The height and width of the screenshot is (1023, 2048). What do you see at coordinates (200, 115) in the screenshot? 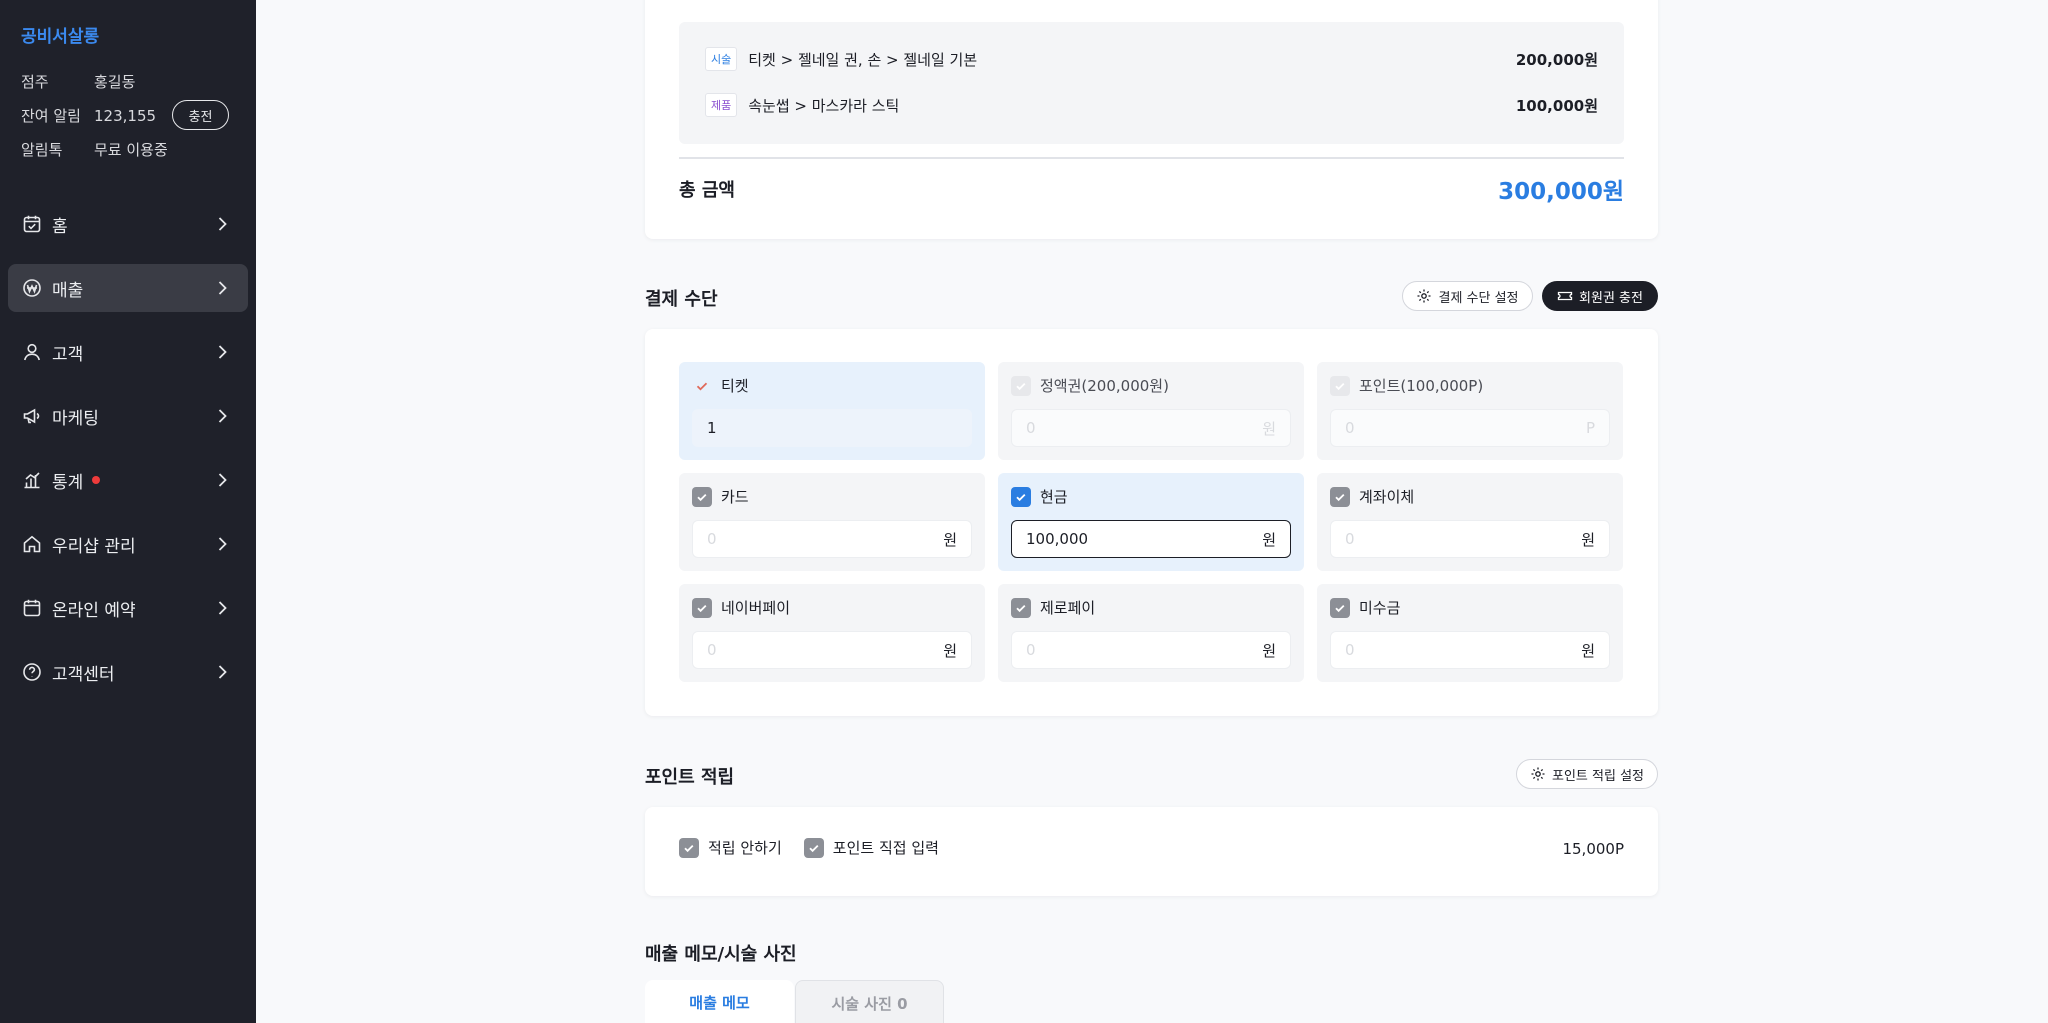
I see `recharge-button: 충전` at bounding box center [200, 115].